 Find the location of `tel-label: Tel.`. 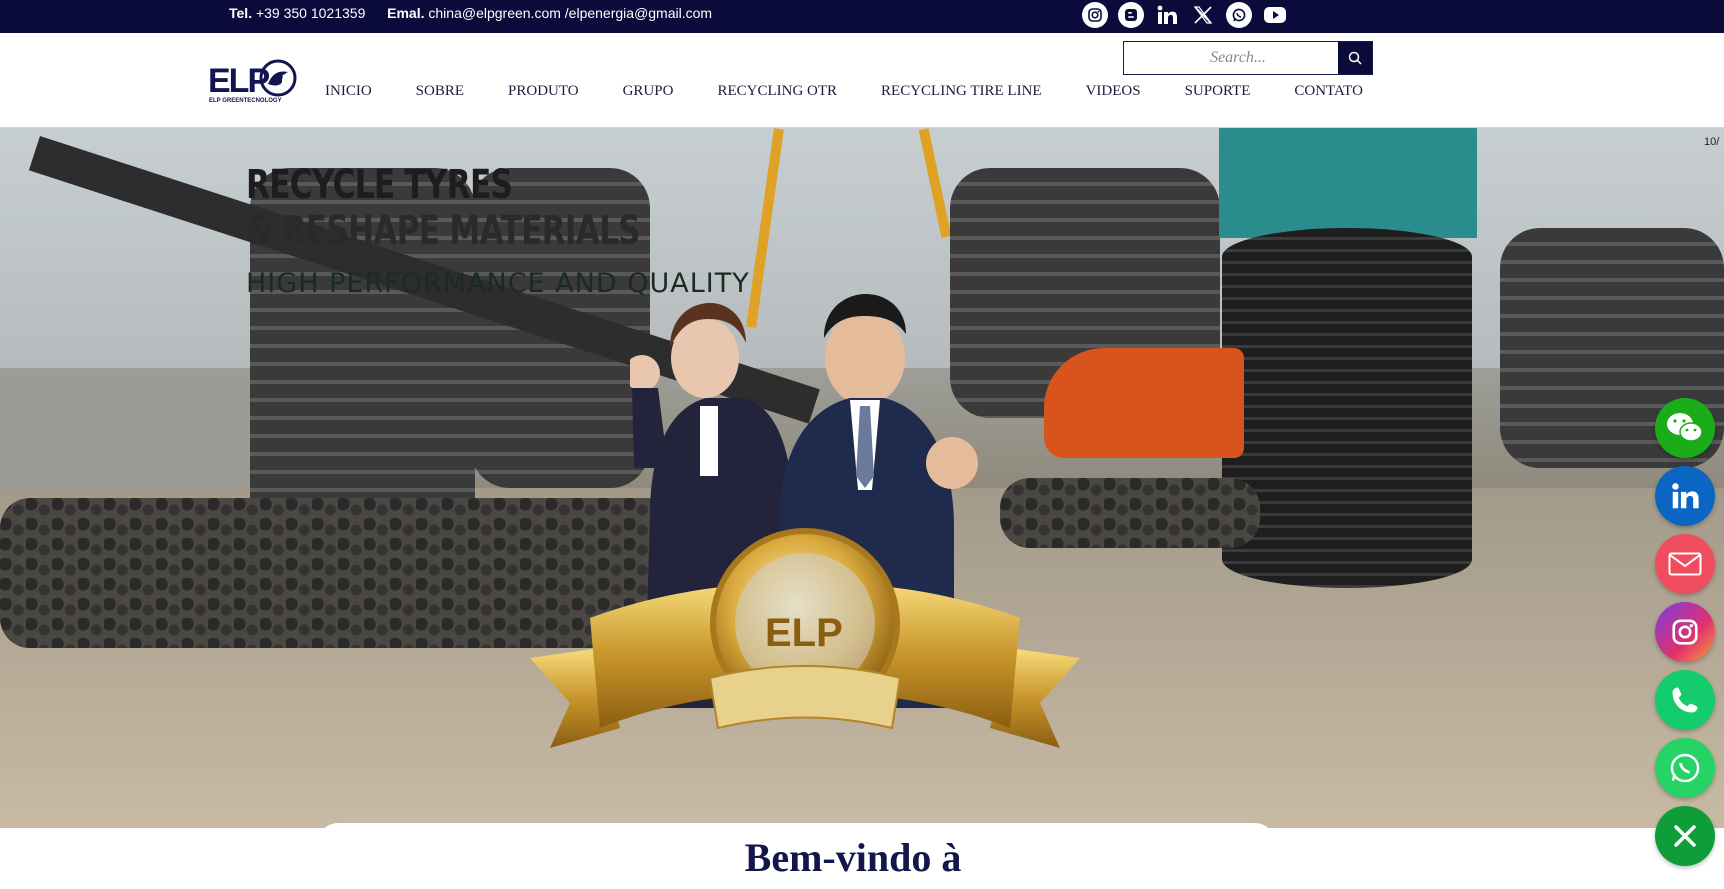

tel-label: Tel. is located at coordinates (241, 13).